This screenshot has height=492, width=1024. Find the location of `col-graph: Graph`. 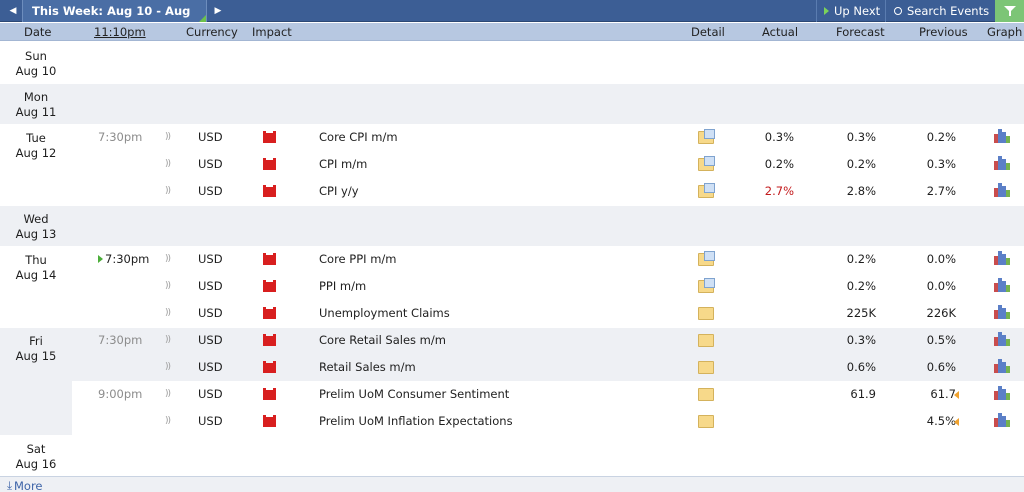

col-graph: Graph is located at coordinates (1005, 32).